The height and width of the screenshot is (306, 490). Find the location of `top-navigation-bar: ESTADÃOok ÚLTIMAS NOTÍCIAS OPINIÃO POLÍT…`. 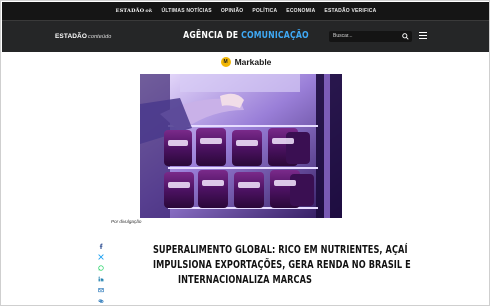

top-navigation-bar: ESTADÃOok ÚLTIMAS NOTÍCIAS OPINIÃO POLÍT… is located at coordinates (245, 11).